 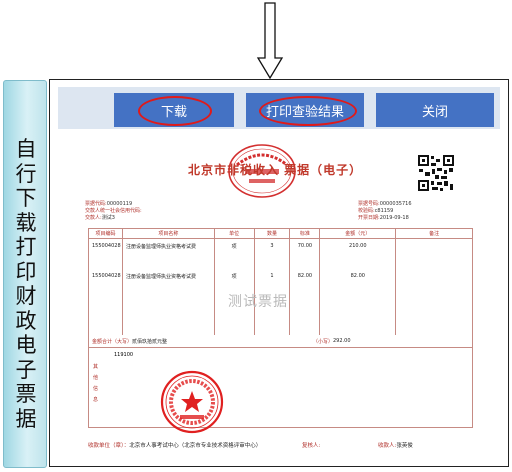 What do you see at coordinates (93, 218) in the screenshot?
I see `payer-label: 交款人:` at bounding box center [93, 218].